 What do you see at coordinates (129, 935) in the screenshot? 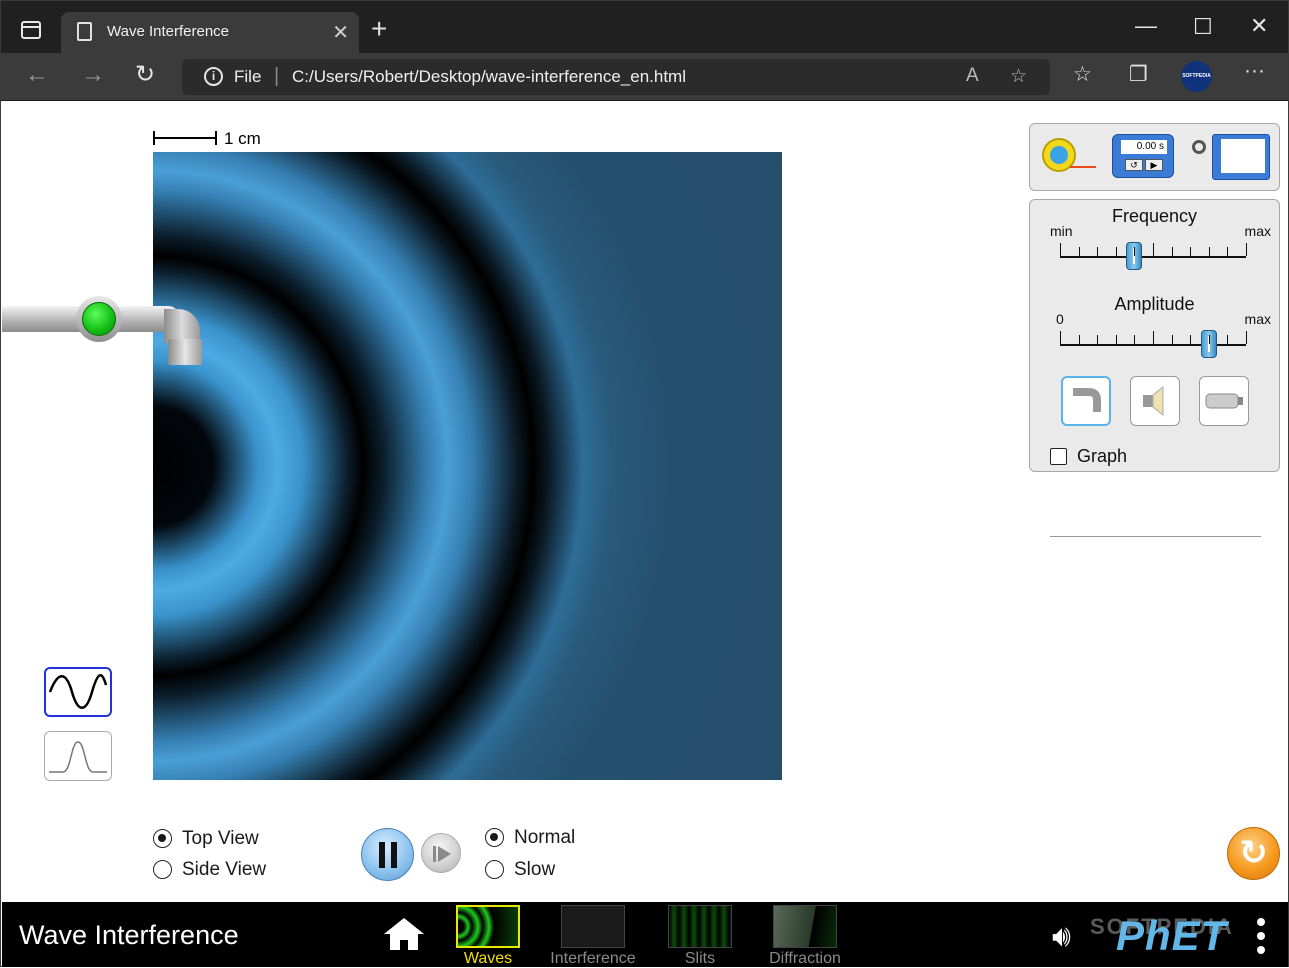
I see `sim-title: Wave Interference` at bounding box center [129, 935].